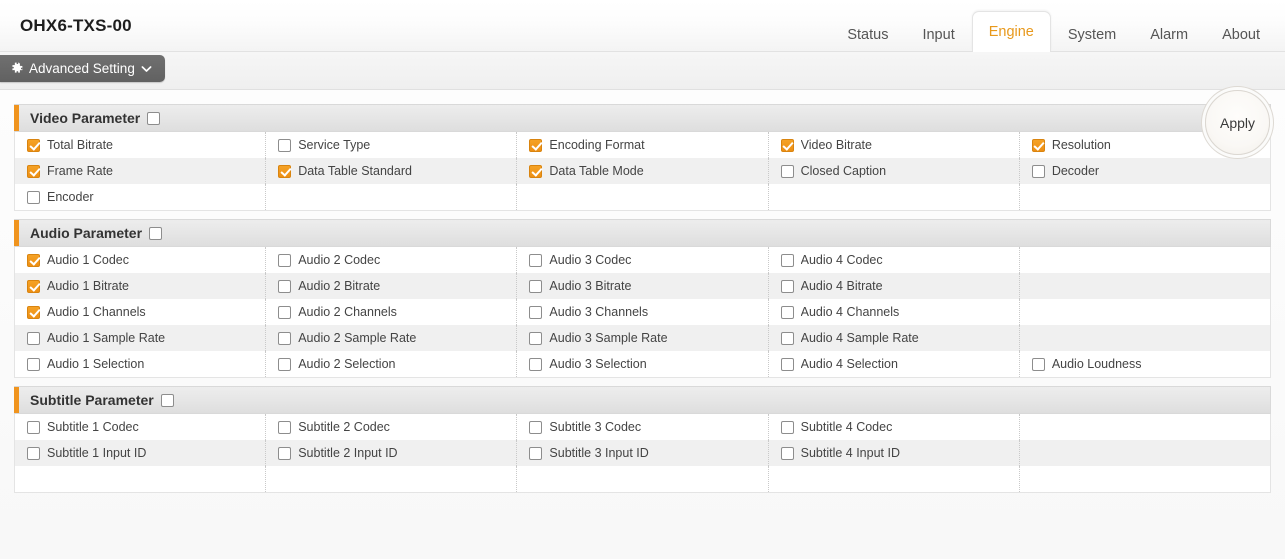 This screenshot has height=559, width=1285. Describe the element at coordinates (392, 427) in the screenshot. I see `parameter-item-subtitle-2-codec: Subtitle 2 Codec` at that location.